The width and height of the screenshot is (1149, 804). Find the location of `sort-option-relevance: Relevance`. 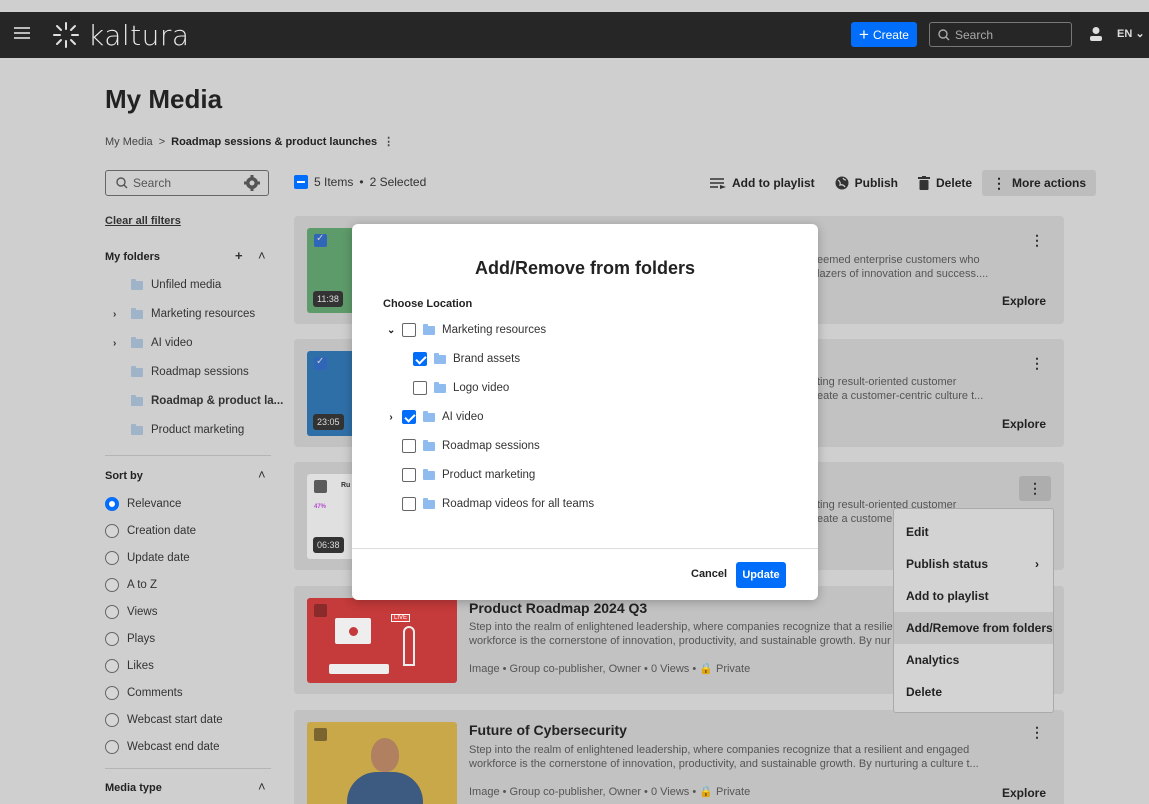

sort-option-relevance: Relevance is located at coordinates (143, 504).